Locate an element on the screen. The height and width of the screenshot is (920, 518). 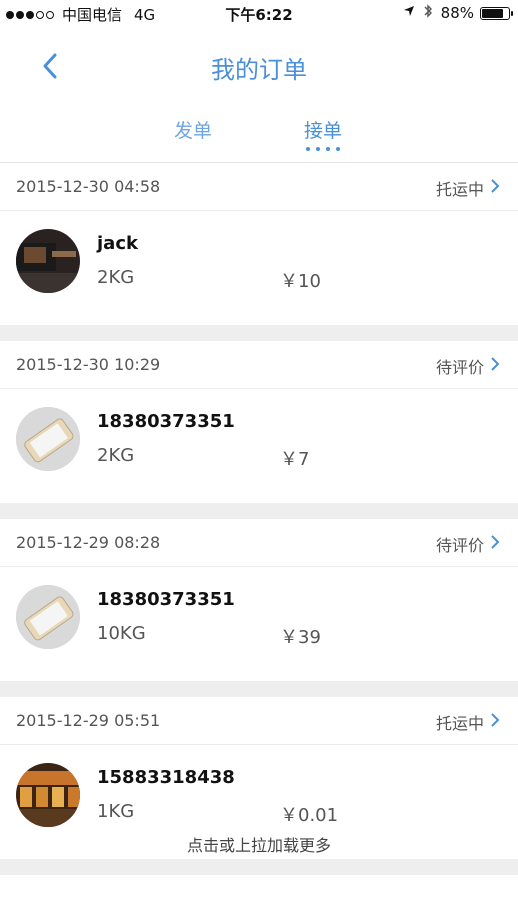
order-time: 2015-12-29 08:28 is located at coordinates (88, 542).